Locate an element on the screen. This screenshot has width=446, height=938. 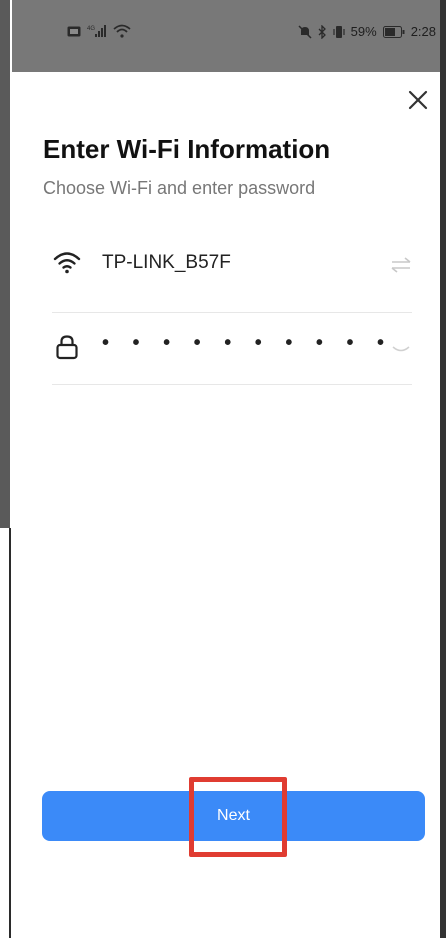
highlight-annotation is located at coordinates (238, 817).